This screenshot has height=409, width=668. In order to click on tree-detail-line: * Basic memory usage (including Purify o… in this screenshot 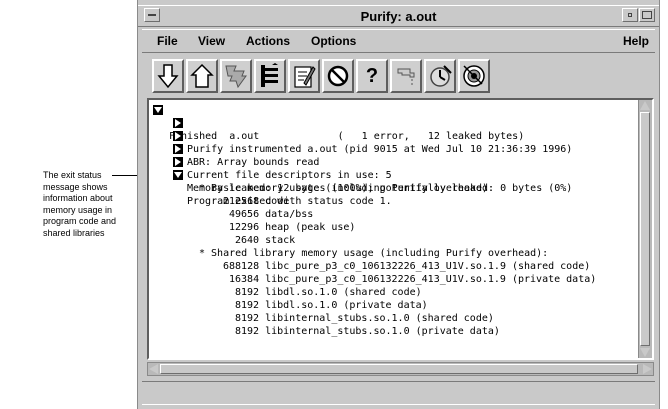, I will do `click(347, 188)`.